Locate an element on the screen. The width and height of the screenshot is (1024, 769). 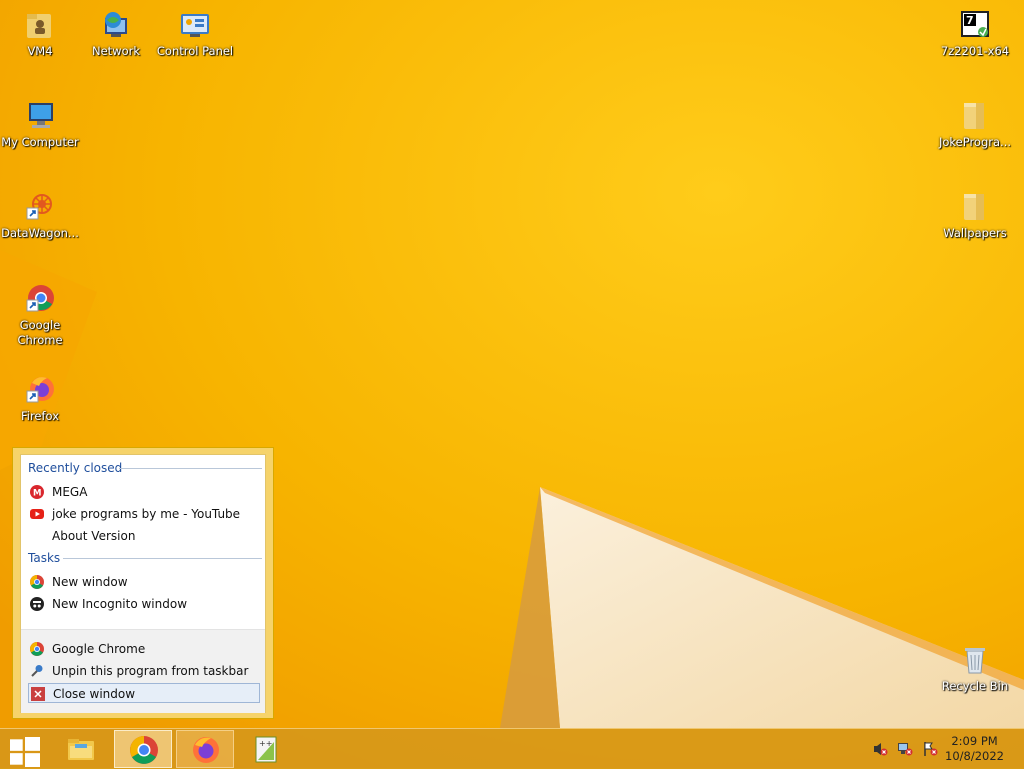
jump-list-item-new-incognito-window: New Incognito window is located at coordinates (144, 604).